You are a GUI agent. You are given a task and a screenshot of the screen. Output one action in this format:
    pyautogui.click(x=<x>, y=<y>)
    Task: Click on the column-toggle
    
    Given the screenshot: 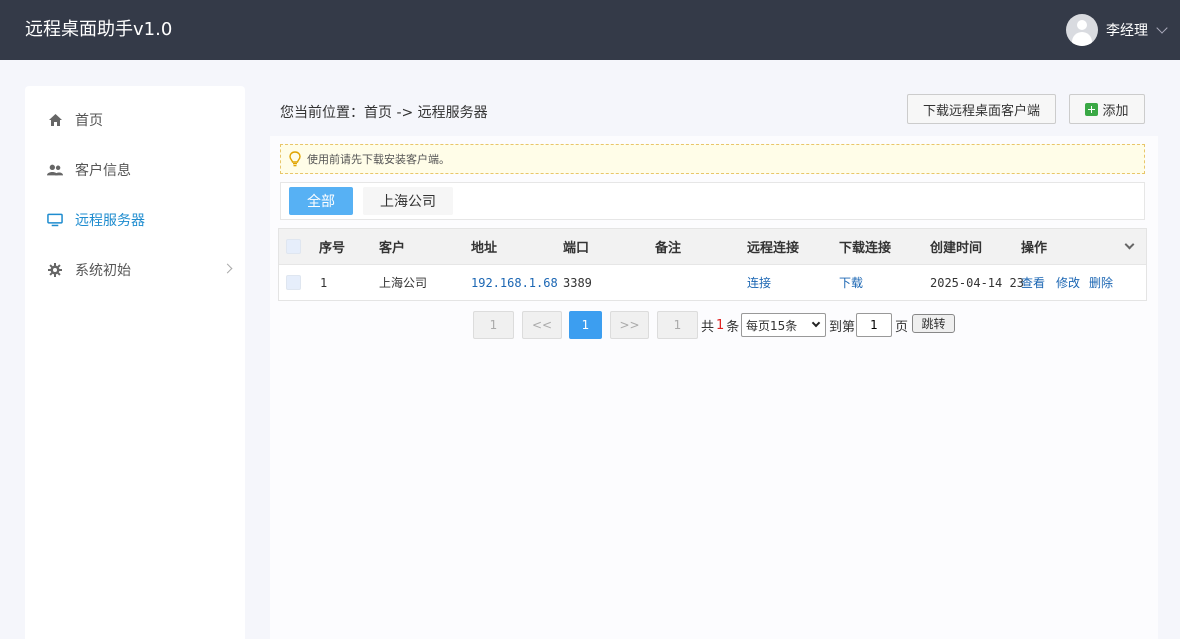 What is the action you would take?
    pyautogui.click(x=1129, y=246)
    